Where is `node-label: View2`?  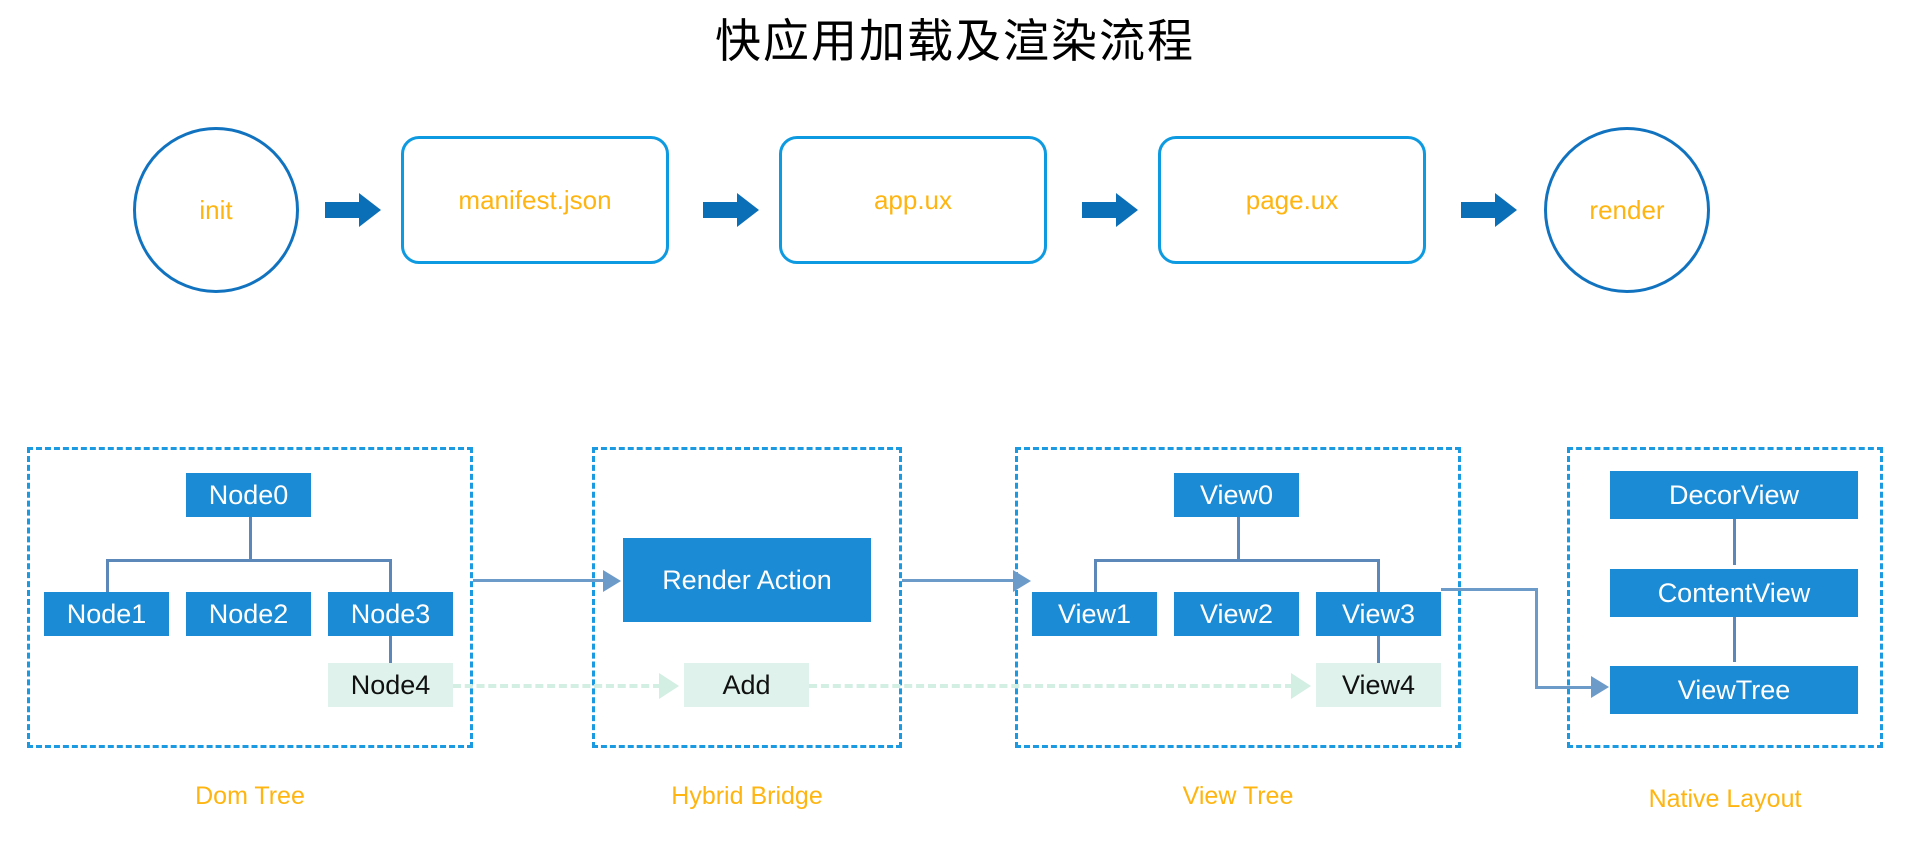
node-label: View2 is located at coordinates (1236, 613).